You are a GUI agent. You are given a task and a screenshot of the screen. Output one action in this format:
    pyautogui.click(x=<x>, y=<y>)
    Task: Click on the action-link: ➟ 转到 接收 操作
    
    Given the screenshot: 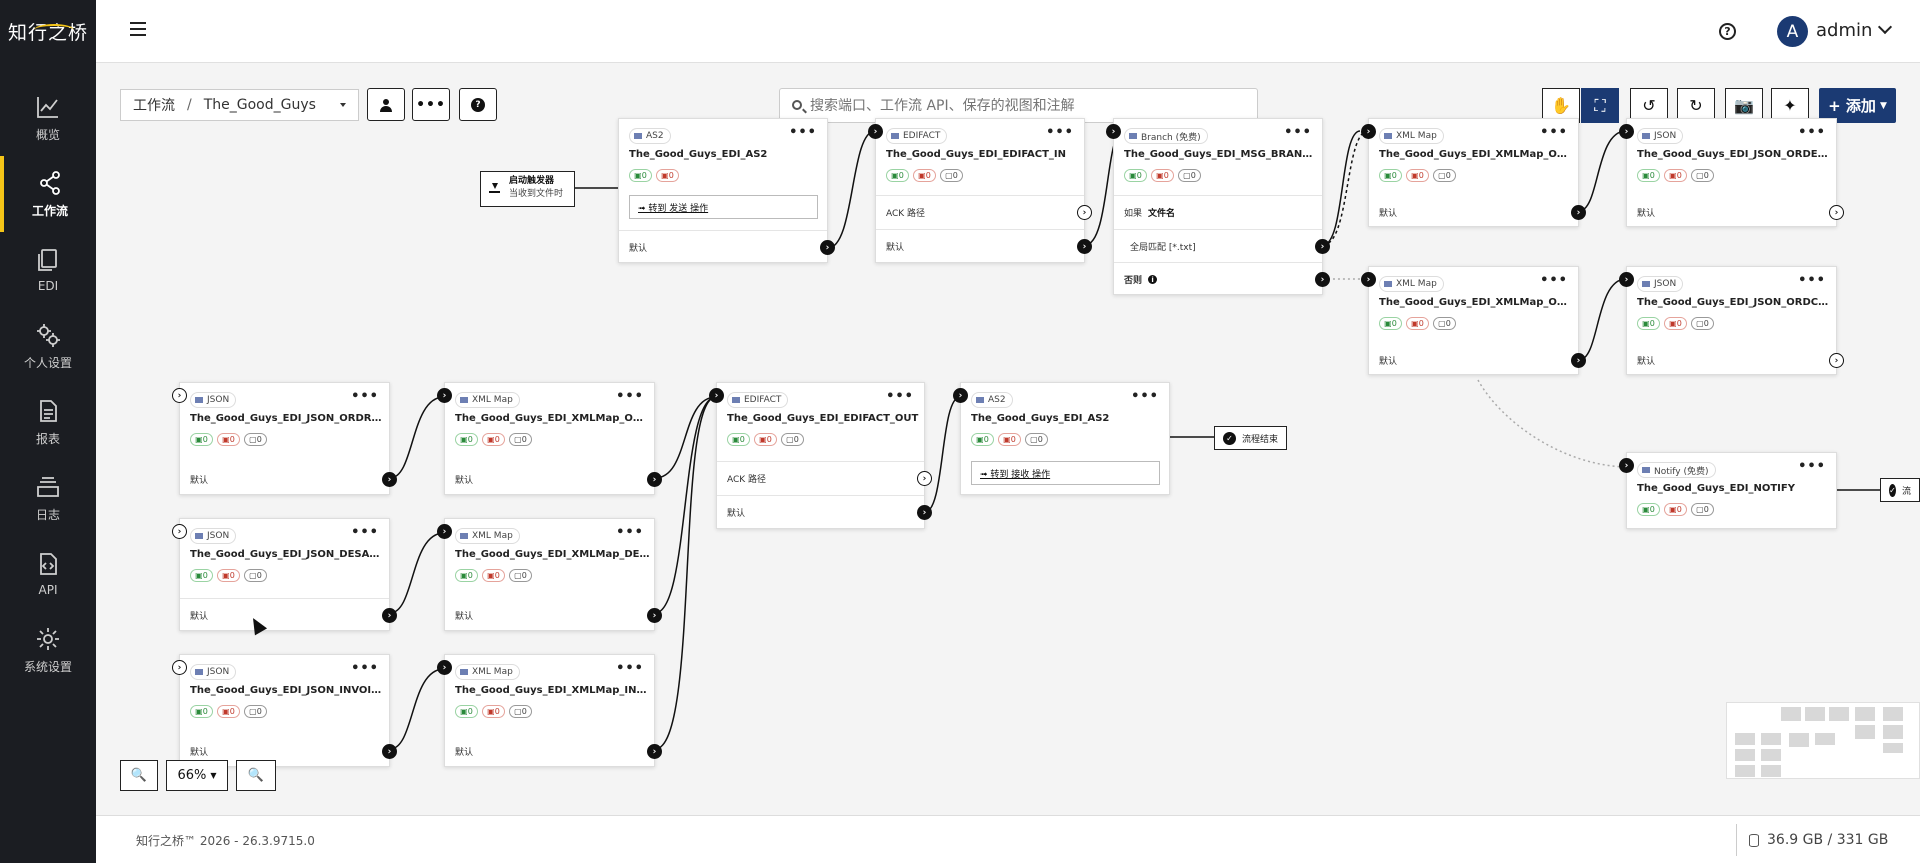 What is the action you would take?
    pyautogui.click(x=1065, y=473)
    